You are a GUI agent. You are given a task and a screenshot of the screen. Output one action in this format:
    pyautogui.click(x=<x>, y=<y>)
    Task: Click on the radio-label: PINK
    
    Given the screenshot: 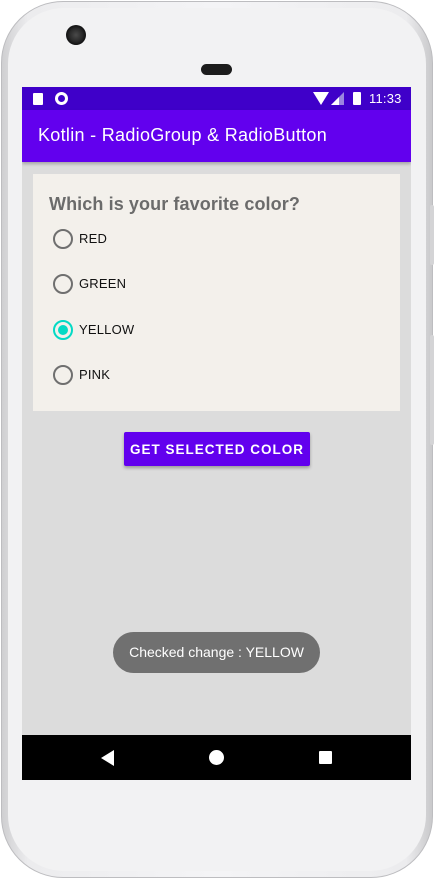 What is the action you would take?
    pyautogui.click(x=95, y=374)
    